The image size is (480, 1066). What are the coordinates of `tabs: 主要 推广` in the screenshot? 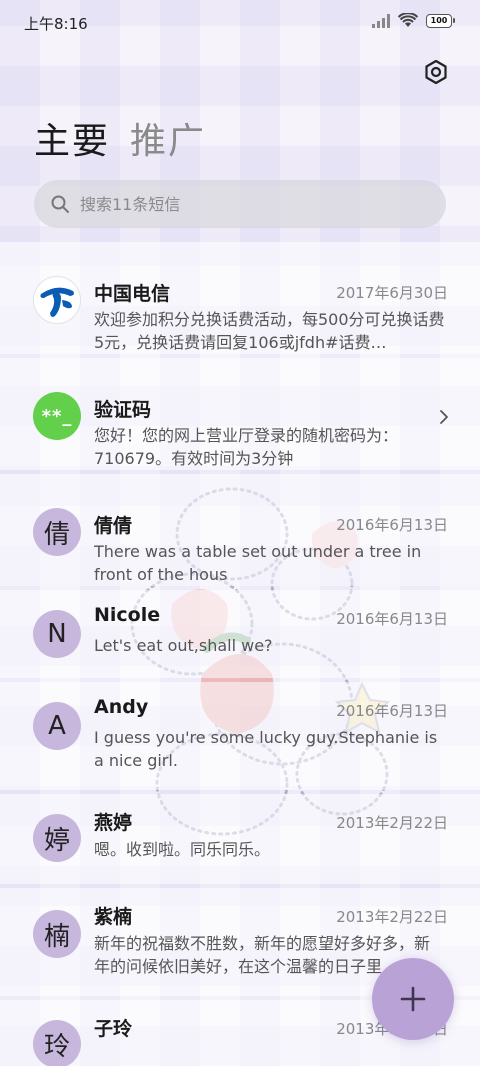 It's located at (120, 138).